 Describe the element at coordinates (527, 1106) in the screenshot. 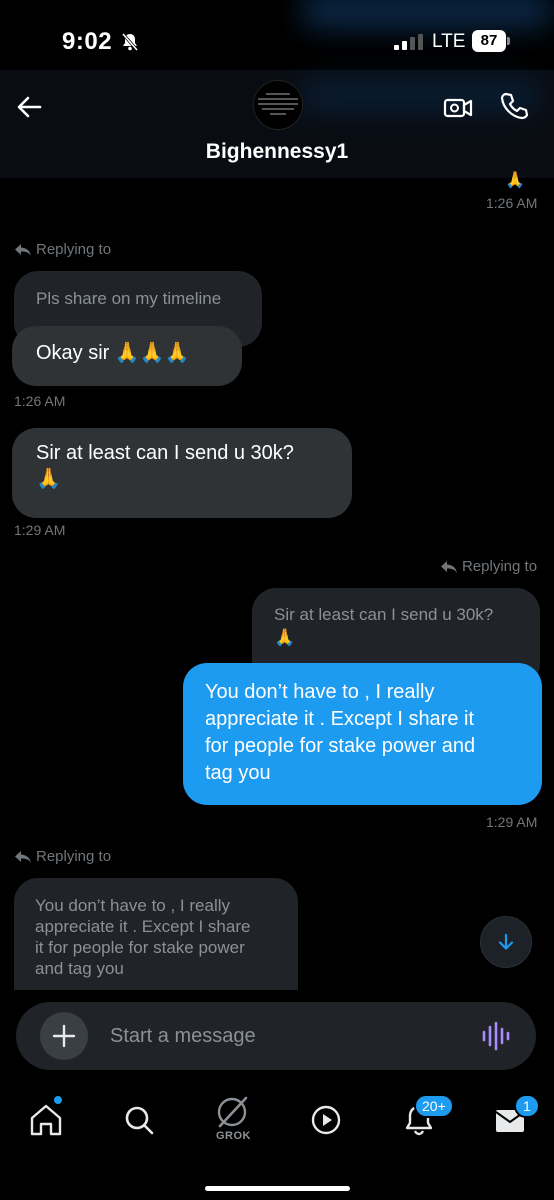

I see `messages-badge: 1` at that location.